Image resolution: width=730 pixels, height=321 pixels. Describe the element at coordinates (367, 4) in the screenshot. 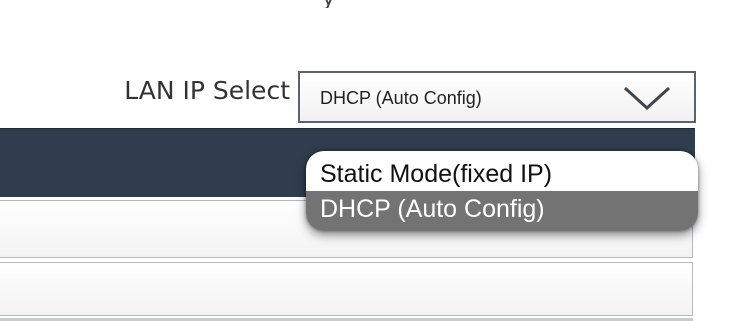

I see `clipped-top-text: y` at that location.